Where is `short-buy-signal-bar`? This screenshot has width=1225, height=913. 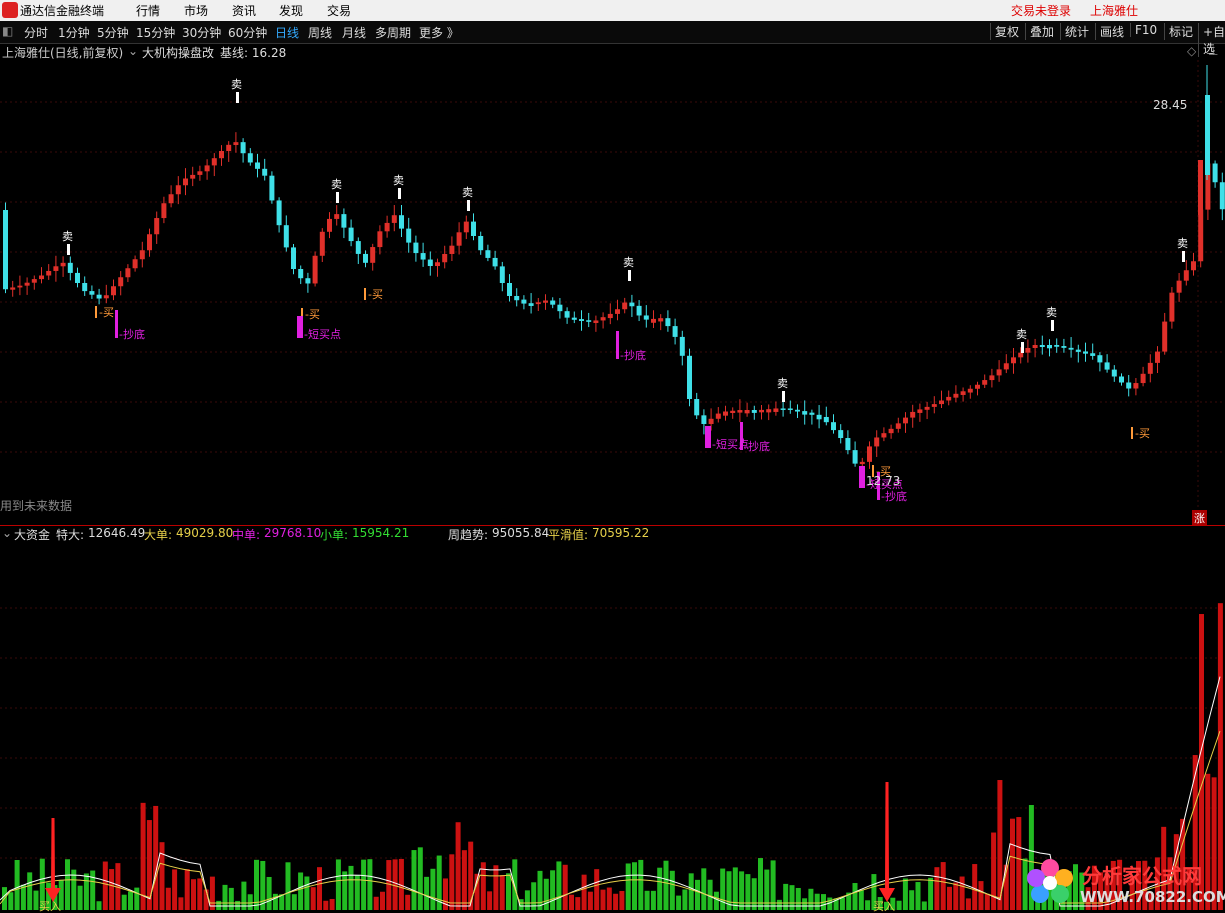 short-buy-signal-bar is located at coordinates (708, 437).